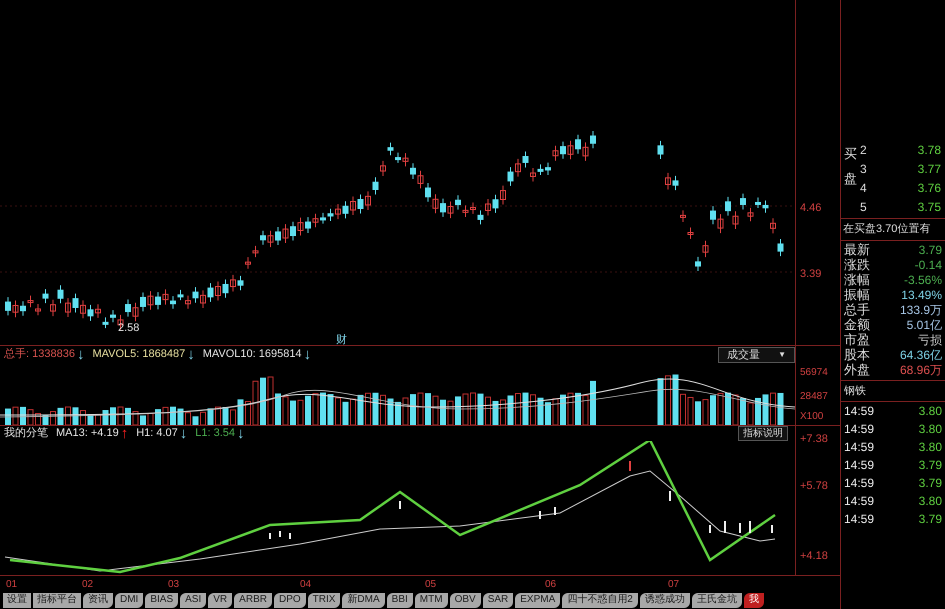 This screenshot has width=945, height=609. I want to click on volume-selector: 成交量 ▼, so click(756, 355).